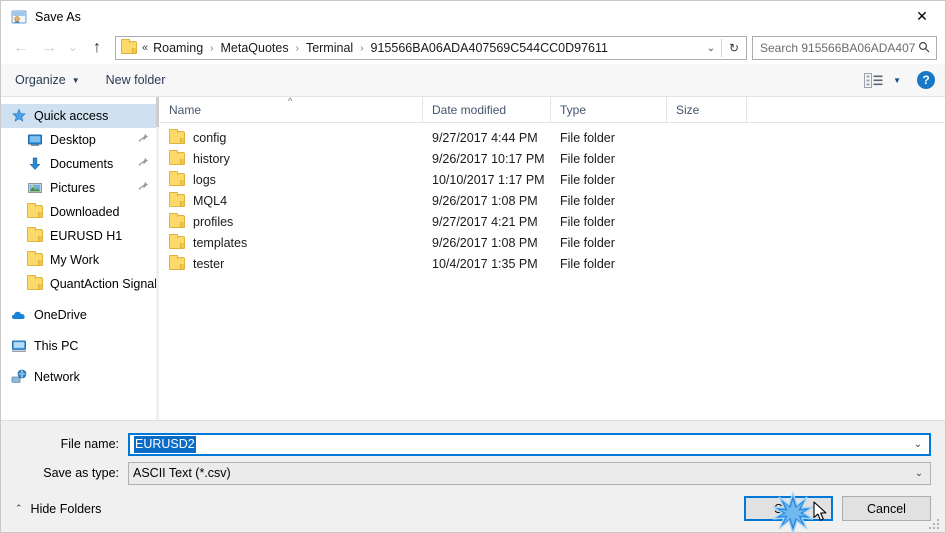 The image size is (946, 533). What do you see at coordinates (80, 212) in the screenshot?
I see `sidebar-item-downloaded: Downloaded` at bounding box center [80, 212].